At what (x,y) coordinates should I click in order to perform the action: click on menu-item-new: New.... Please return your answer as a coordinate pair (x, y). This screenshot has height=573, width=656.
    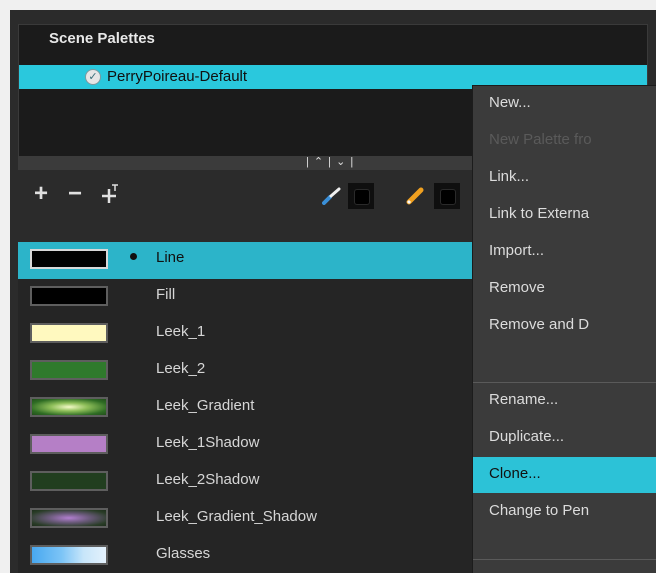
    Looking at the image, I should click on (564, 104).